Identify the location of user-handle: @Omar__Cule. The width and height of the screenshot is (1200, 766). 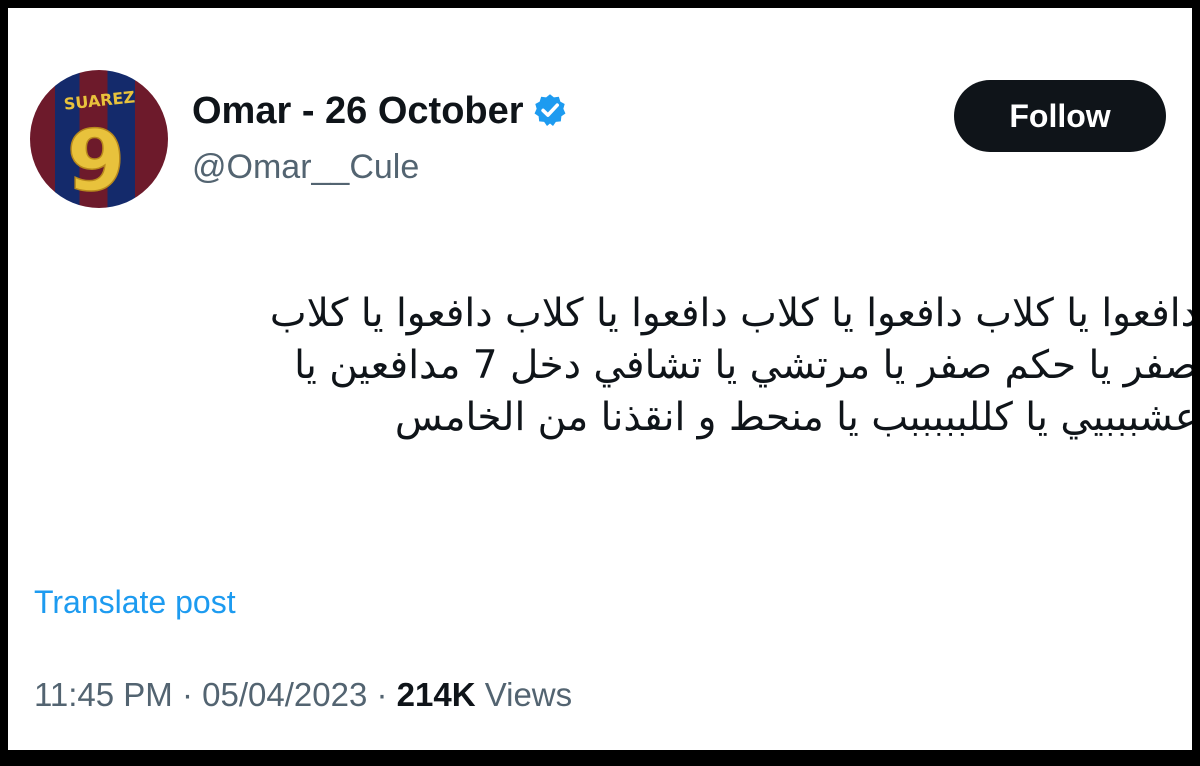
(305, 167).